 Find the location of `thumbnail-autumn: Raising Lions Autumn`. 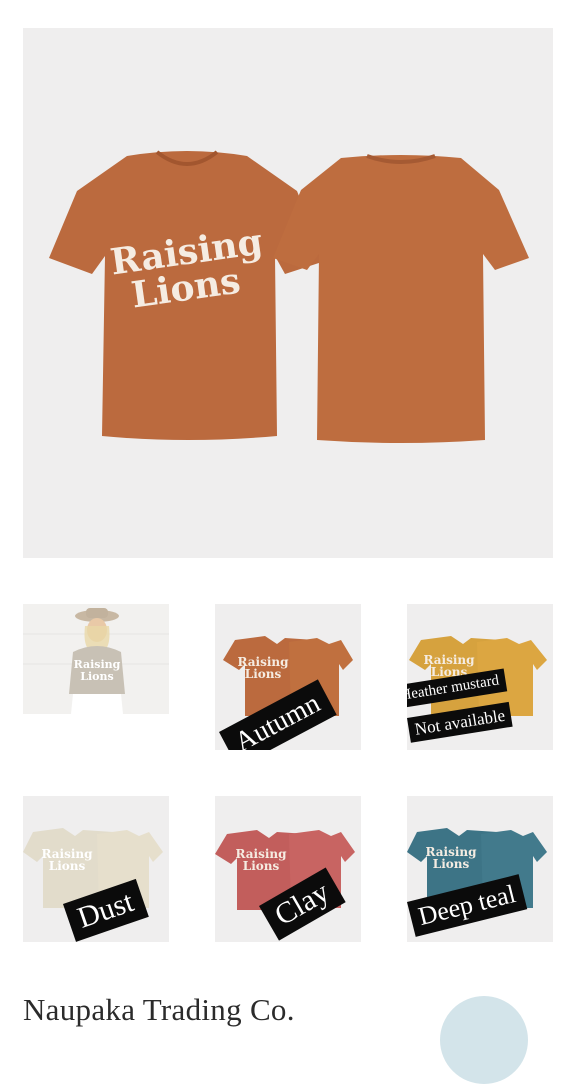

thumbnail-autumn: Raising Lions Autumn is located at coordinates (288, 677).